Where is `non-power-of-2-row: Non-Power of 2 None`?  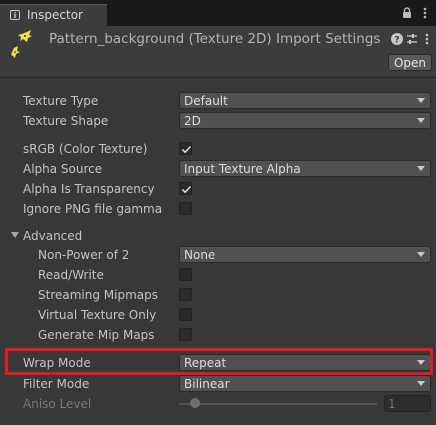 non-power-of-2-row: Non-Power of 2 None is located at coordinates (218, 256).